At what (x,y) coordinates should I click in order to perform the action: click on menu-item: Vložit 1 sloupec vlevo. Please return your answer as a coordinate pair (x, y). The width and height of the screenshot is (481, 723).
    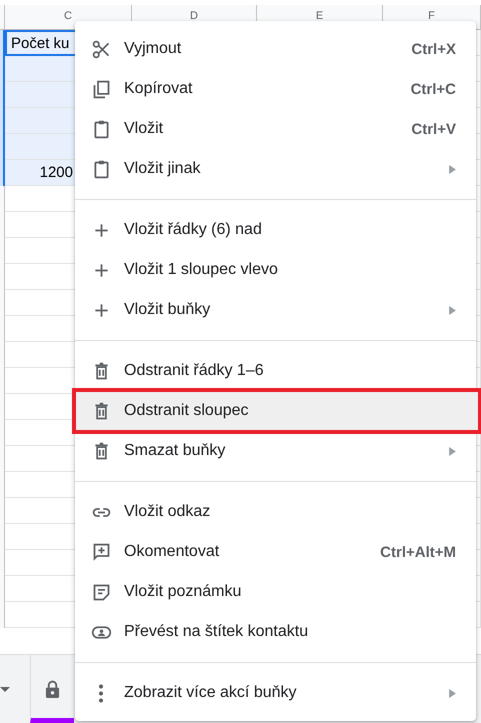
    Looking at the image, I should click on (275, 270).